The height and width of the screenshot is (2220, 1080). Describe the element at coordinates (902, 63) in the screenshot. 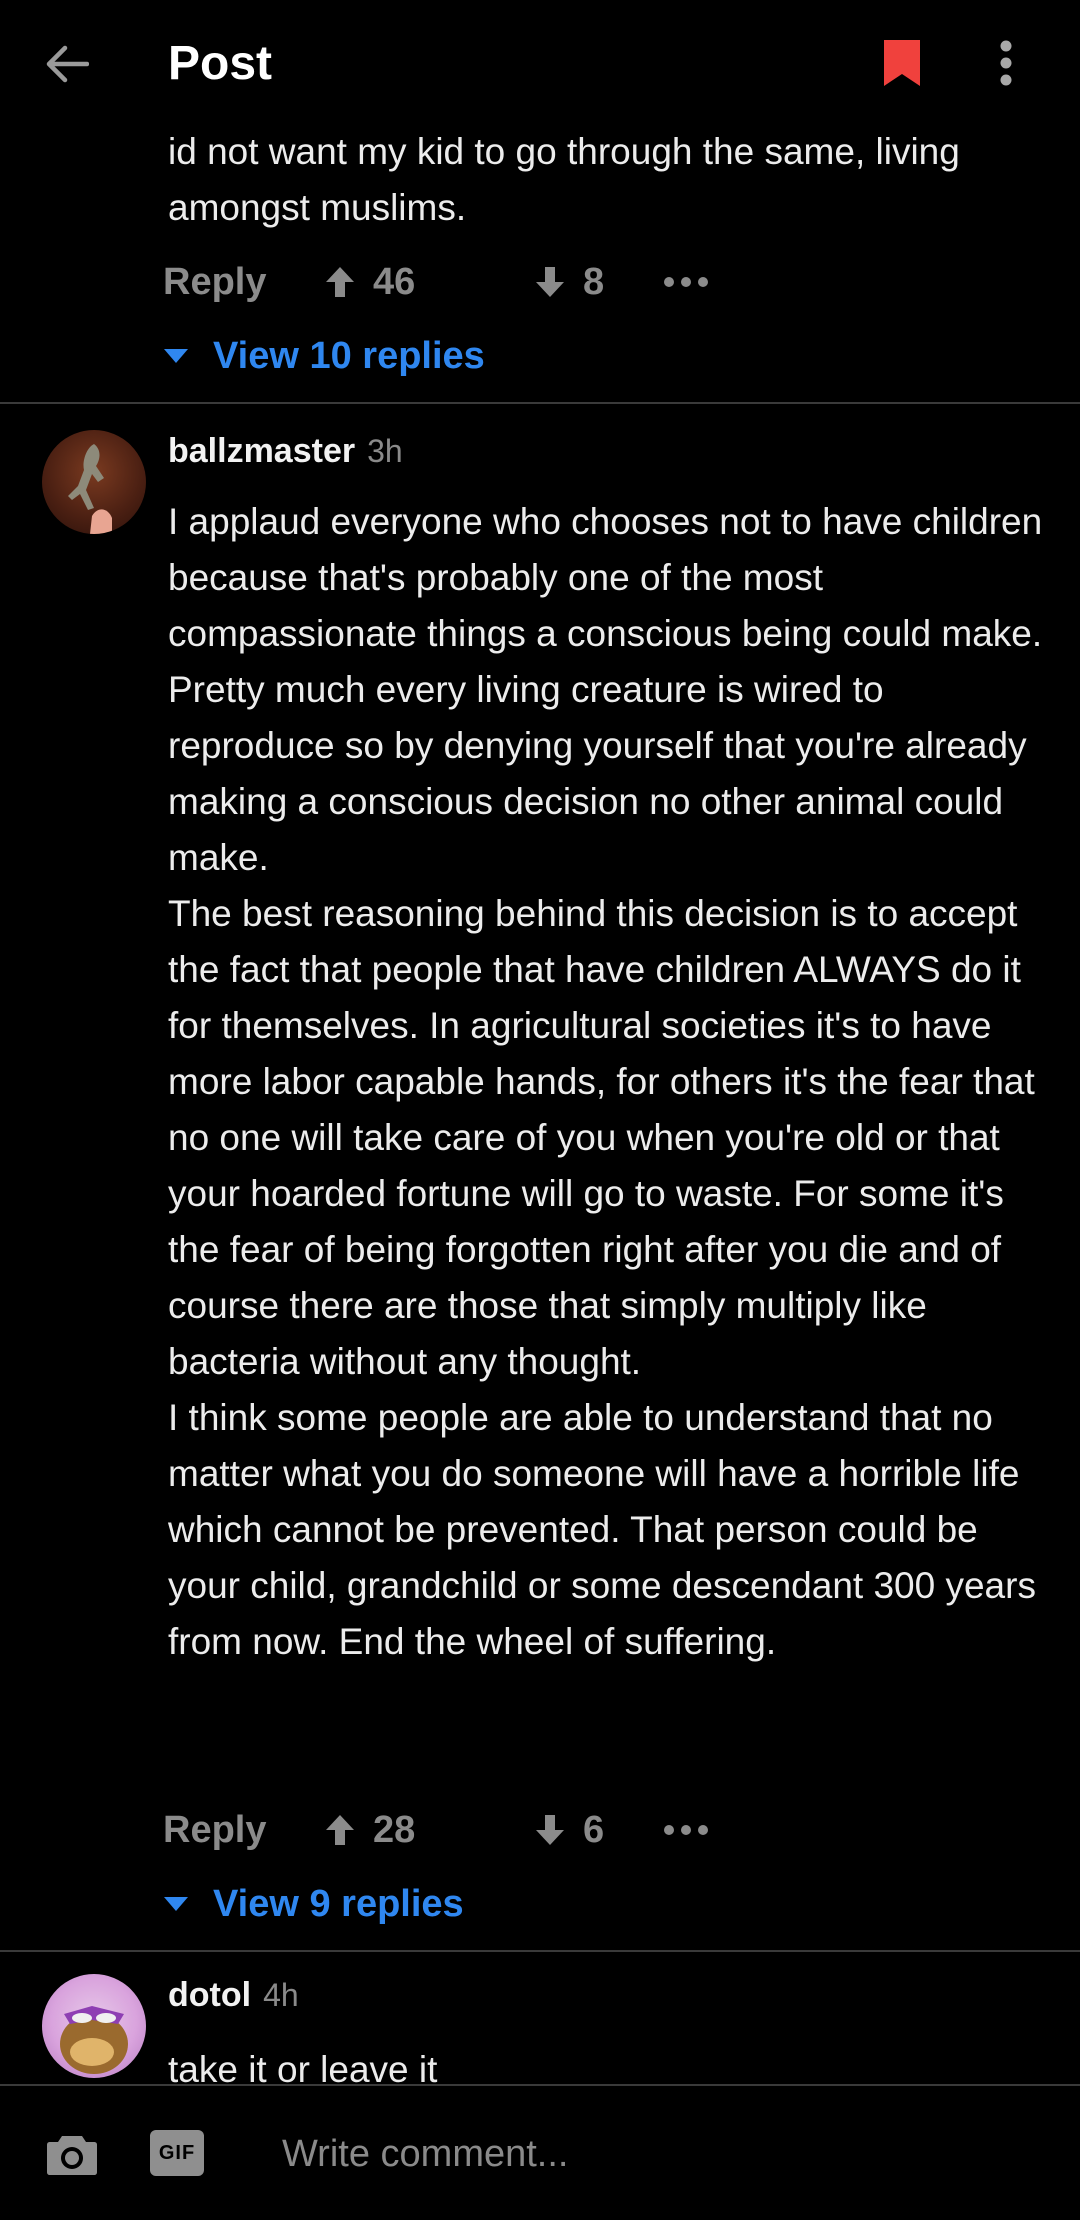

I see `bookmark-icon` at that location.